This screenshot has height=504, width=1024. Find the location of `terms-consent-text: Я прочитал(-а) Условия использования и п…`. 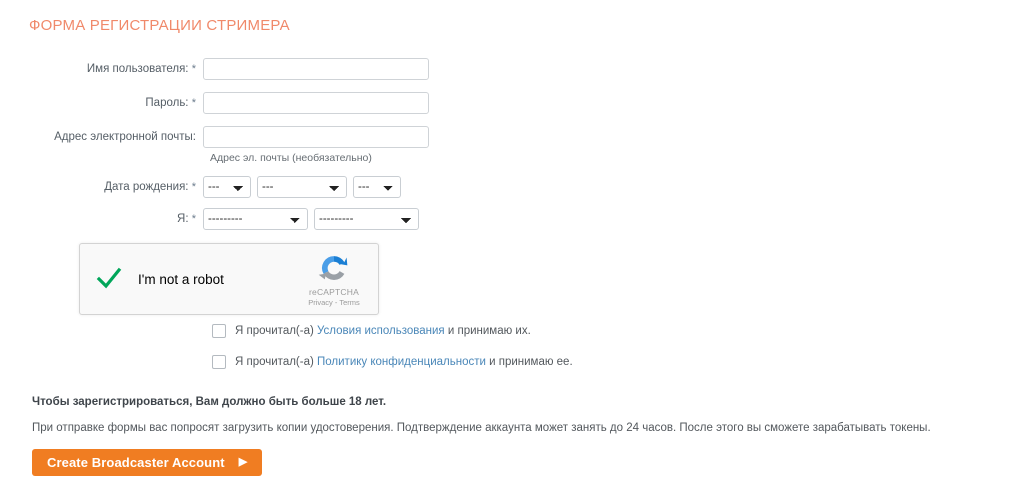

terms-consent-text: Я прочитал(-а) Условия использования и п… is located at coordinates (383, 331).